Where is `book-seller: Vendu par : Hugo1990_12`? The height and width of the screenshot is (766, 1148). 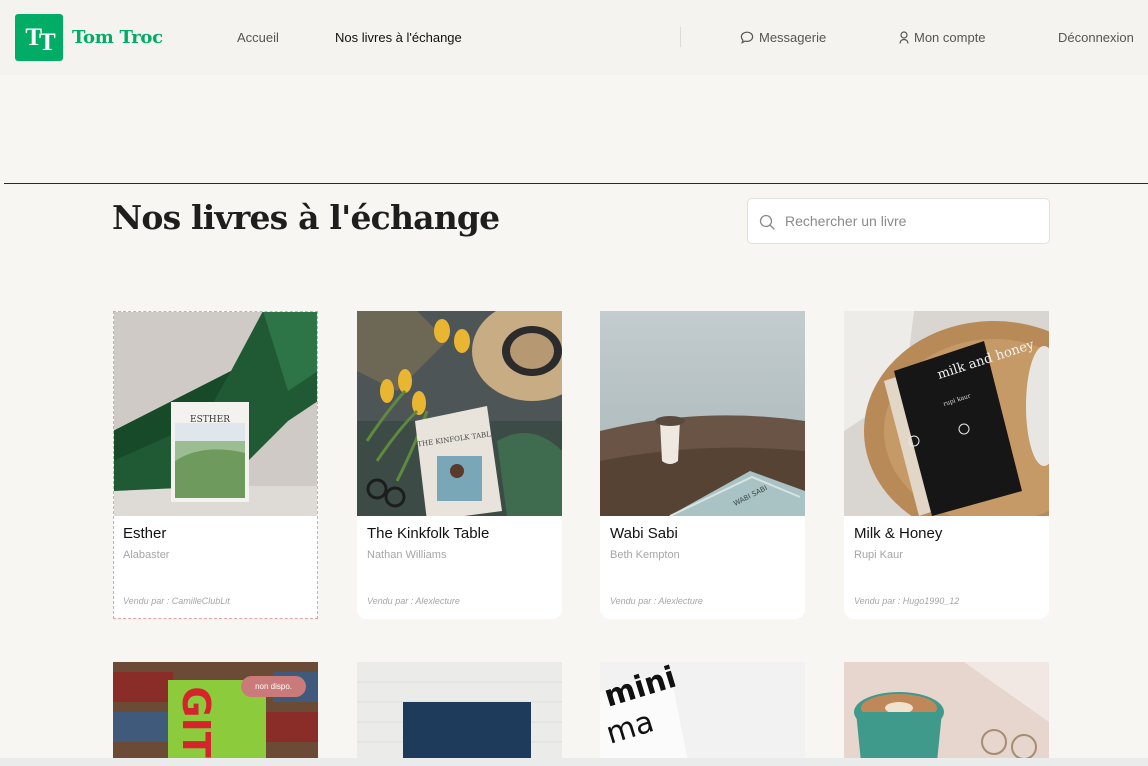 book-seller: Vendu par : Hugo1990_12 is located at coordinates (907, 601).